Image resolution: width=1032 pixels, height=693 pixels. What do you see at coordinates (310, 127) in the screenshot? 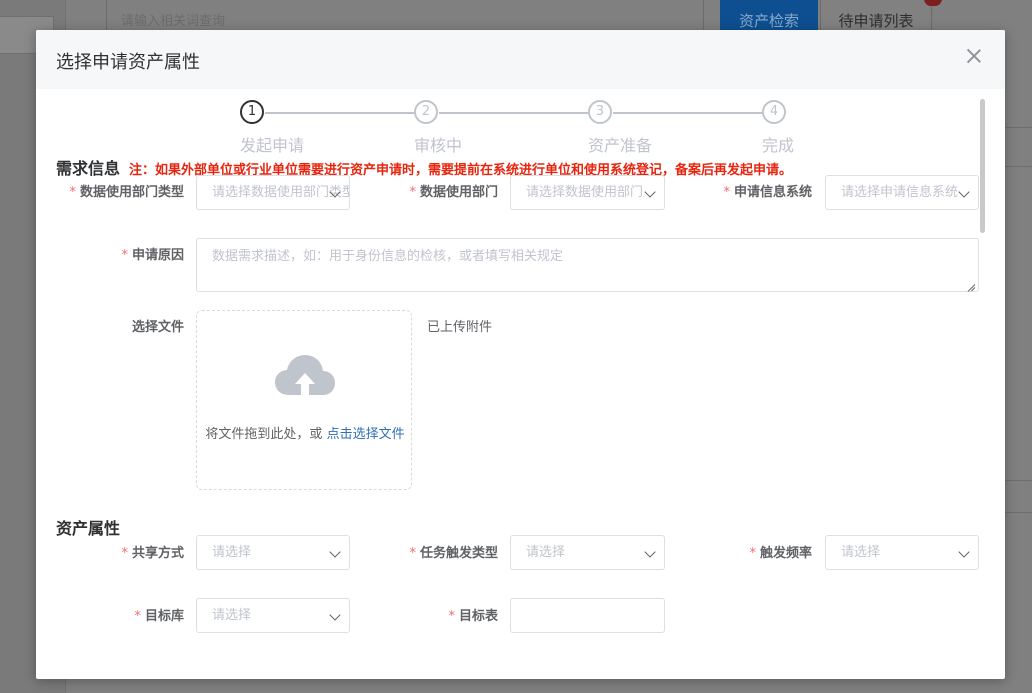
I see `step-1: 1 发起申请` at bounding box center [310, 127].